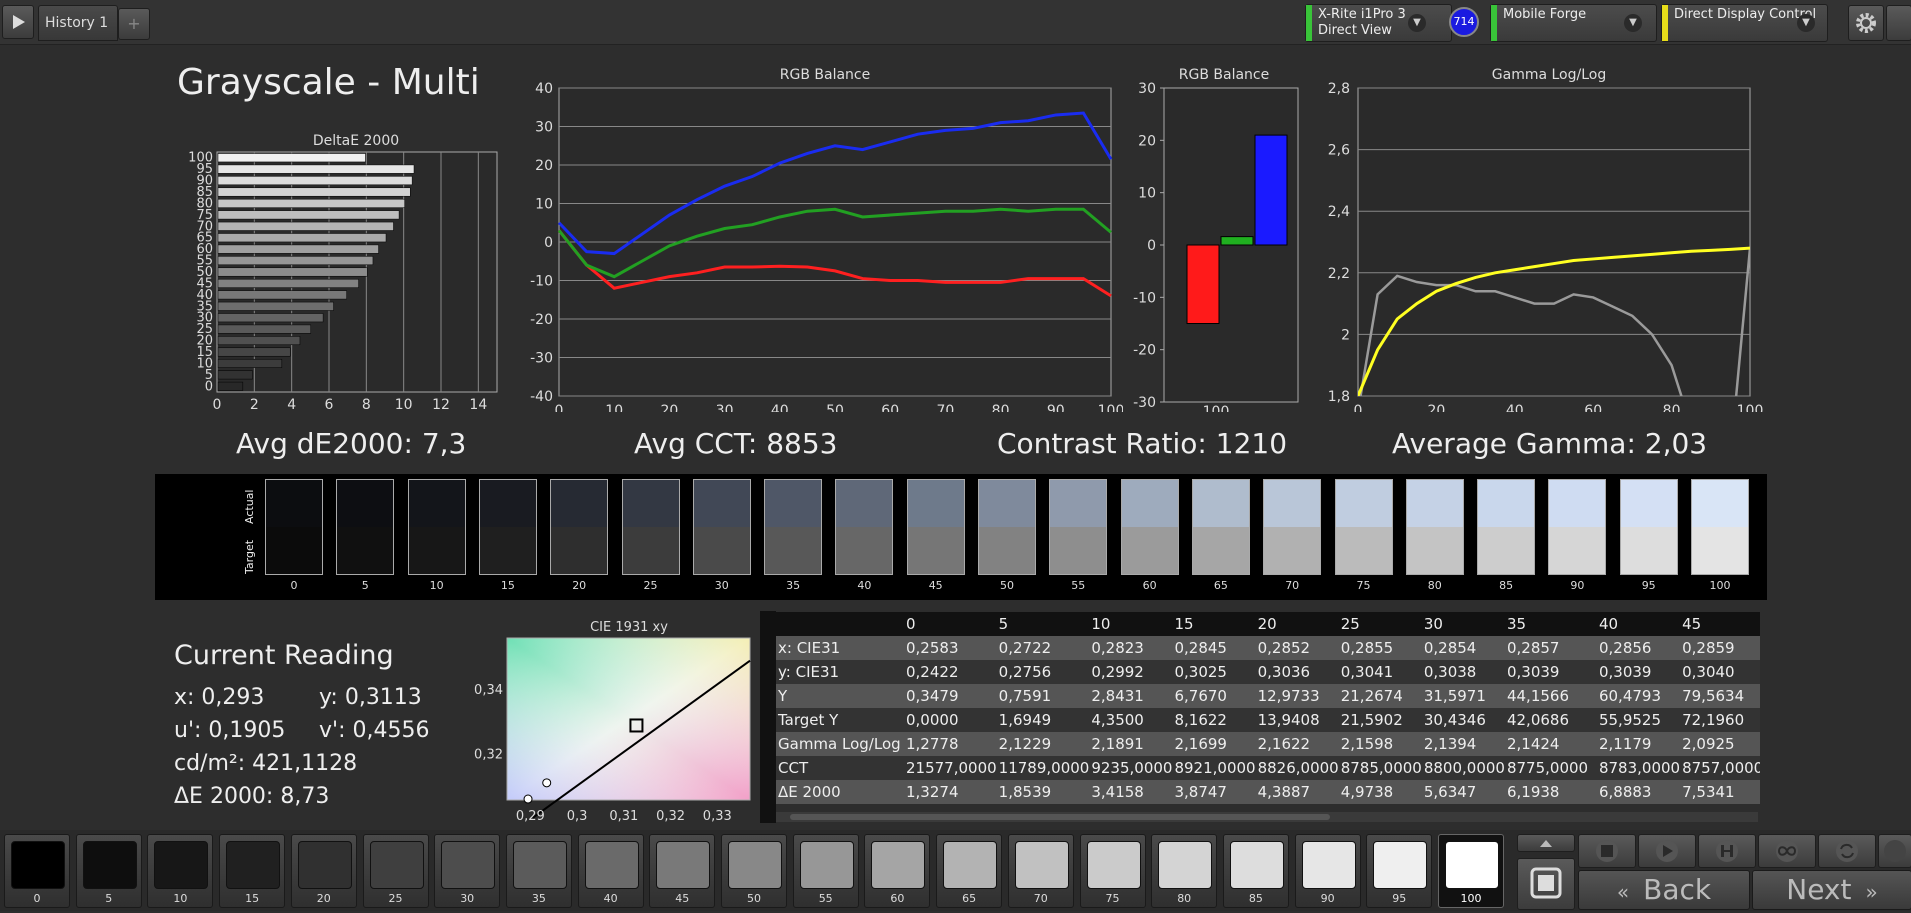 This screenshot has width=1911, height=913. What do you see at coordinates (1546, 884) in the screenshot?
I see `stop-measure-button` at bounding box center [1546, 884].